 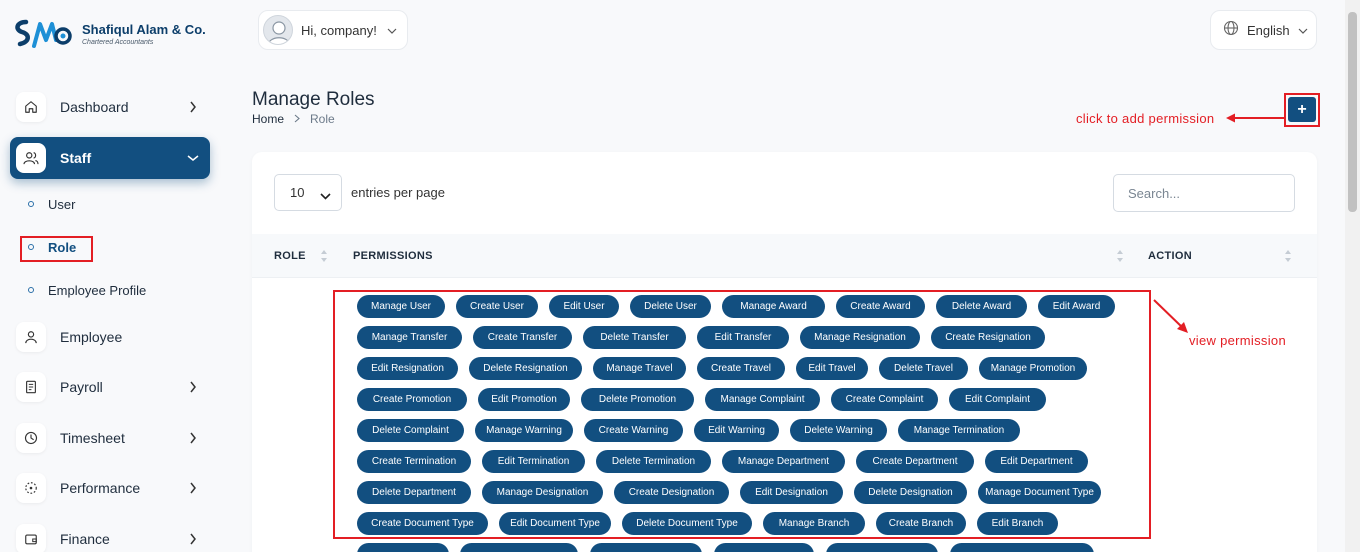 I want to click on entries-label: entries per page, so click(x=398, y=192).